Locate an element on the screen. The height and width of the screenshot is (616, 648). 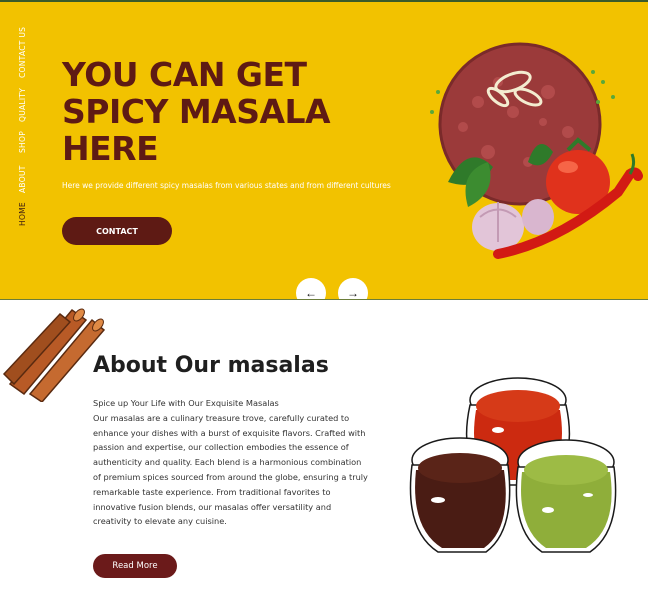
nav-item-shop: SHOP is located at coordinates (28, 142).